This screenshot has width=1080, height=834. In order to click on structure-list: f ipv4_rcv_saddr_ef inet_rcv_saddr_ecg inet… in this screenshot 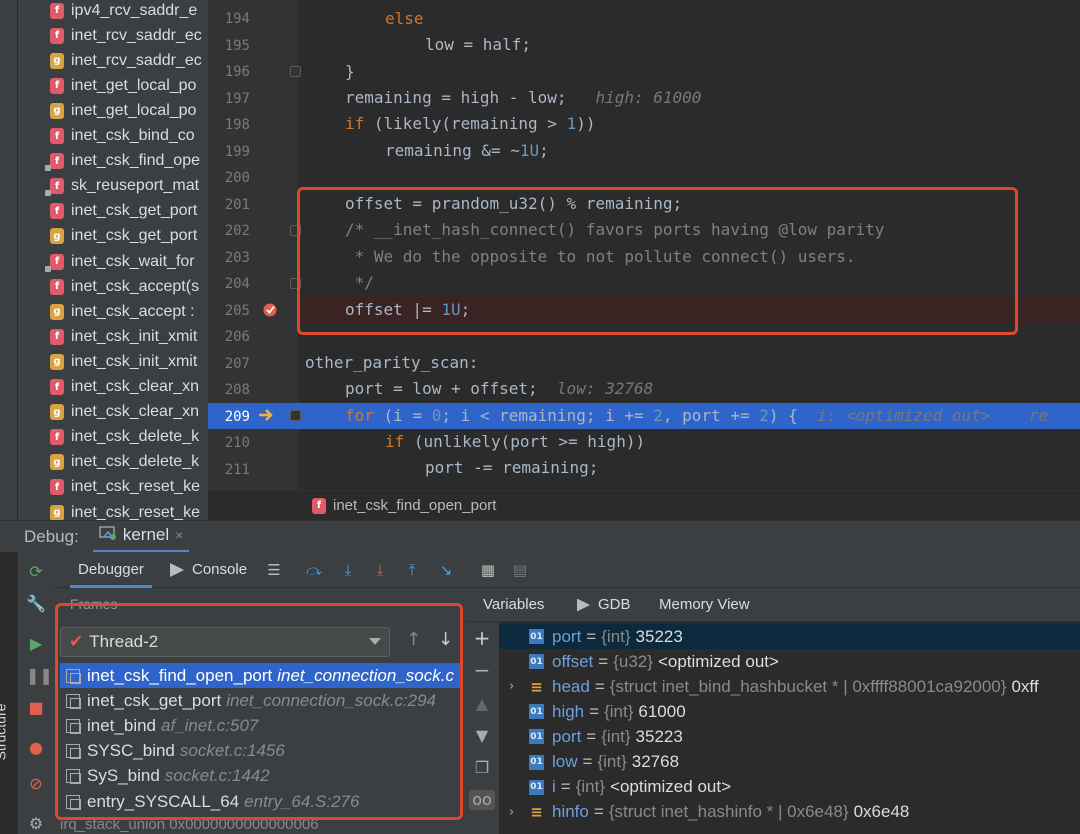, I will do `click(113, 260)`.